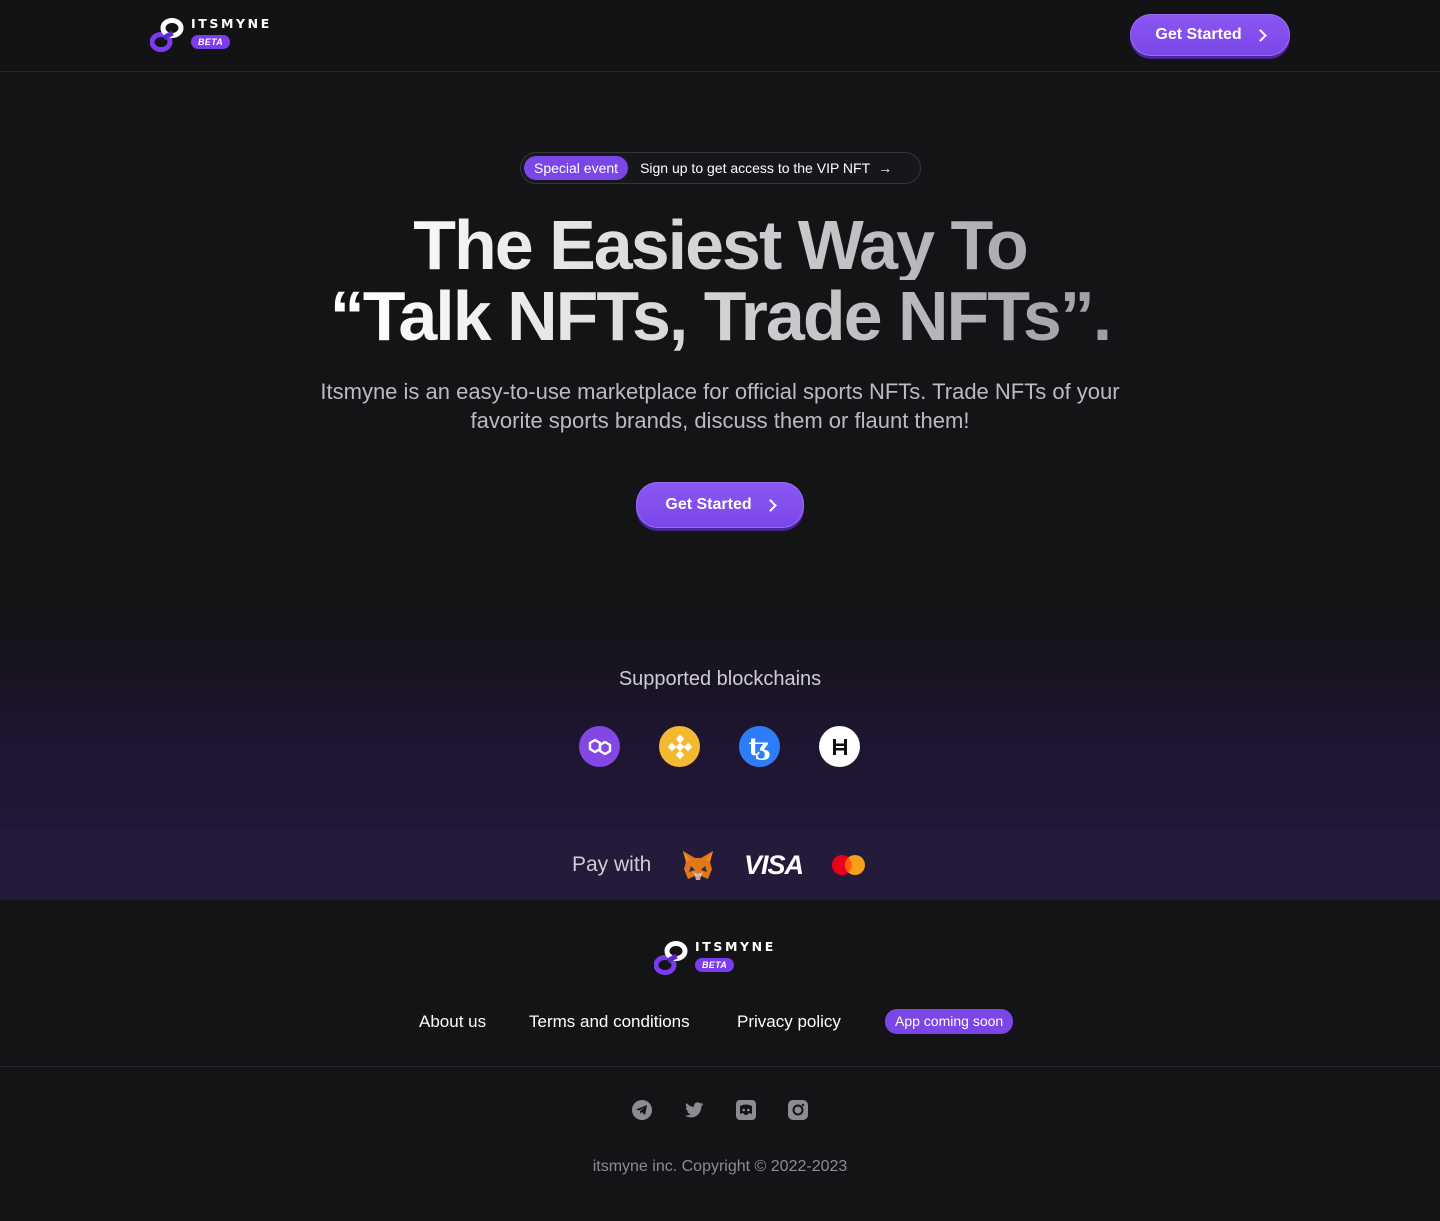 Image resolution: width=1440 pixels, height=1221 pixels. Describe the element at coordinates (452, 1022) in the screenshot. I see `about-us-link: About us` at that location.